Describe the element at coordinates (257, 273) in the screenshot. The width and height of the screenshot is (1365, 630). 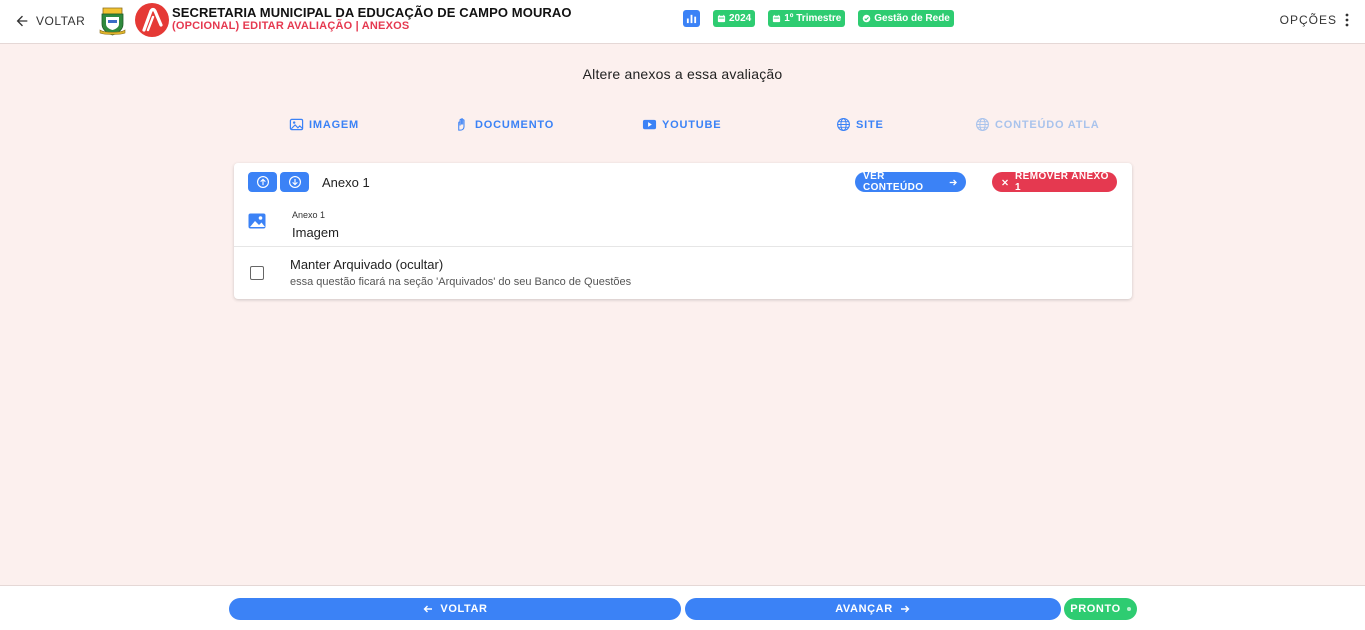
I see `archive-checkbox` at that location.